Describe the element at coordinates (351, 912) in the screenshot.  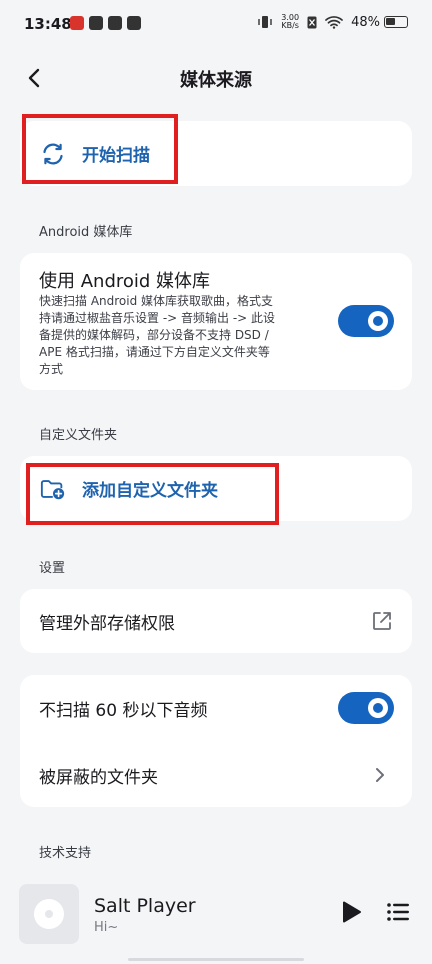
I see `play-icon` at that location.